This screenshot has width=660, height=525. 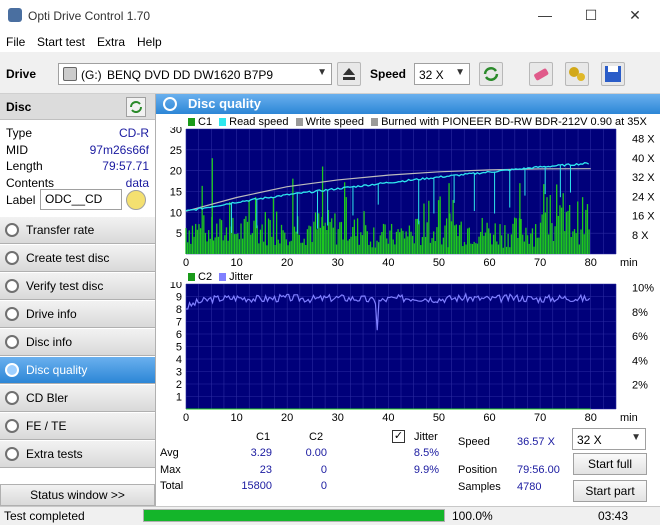 I want to click on nav-transfer-rate: Transfer rate, so click(x=77, y=230).